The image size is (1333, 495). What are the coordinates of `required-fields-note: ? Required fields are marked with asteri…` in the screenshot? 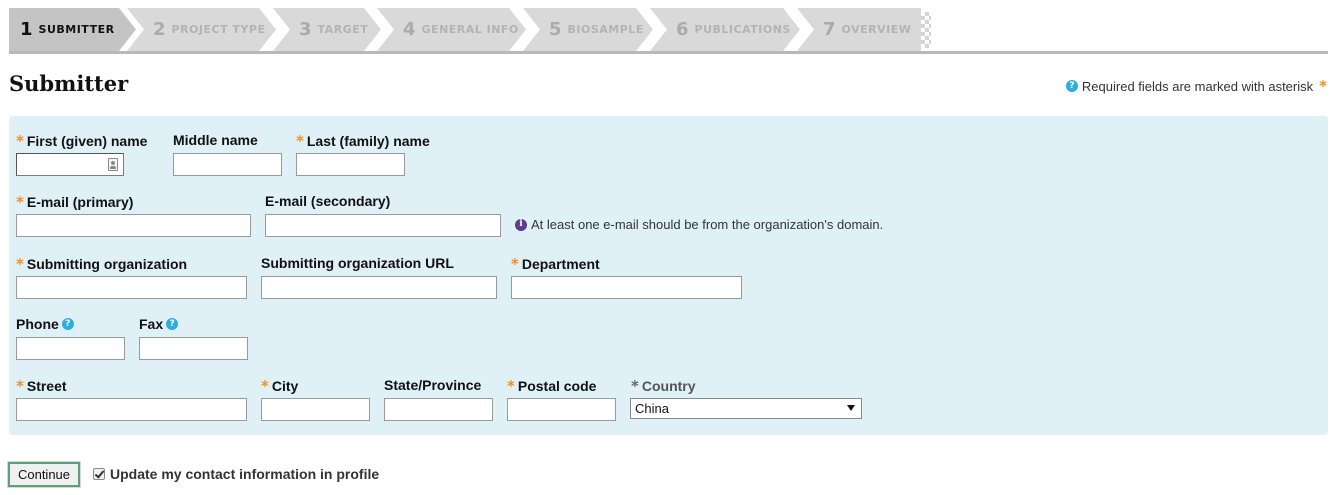 It's located at (1196, 86).